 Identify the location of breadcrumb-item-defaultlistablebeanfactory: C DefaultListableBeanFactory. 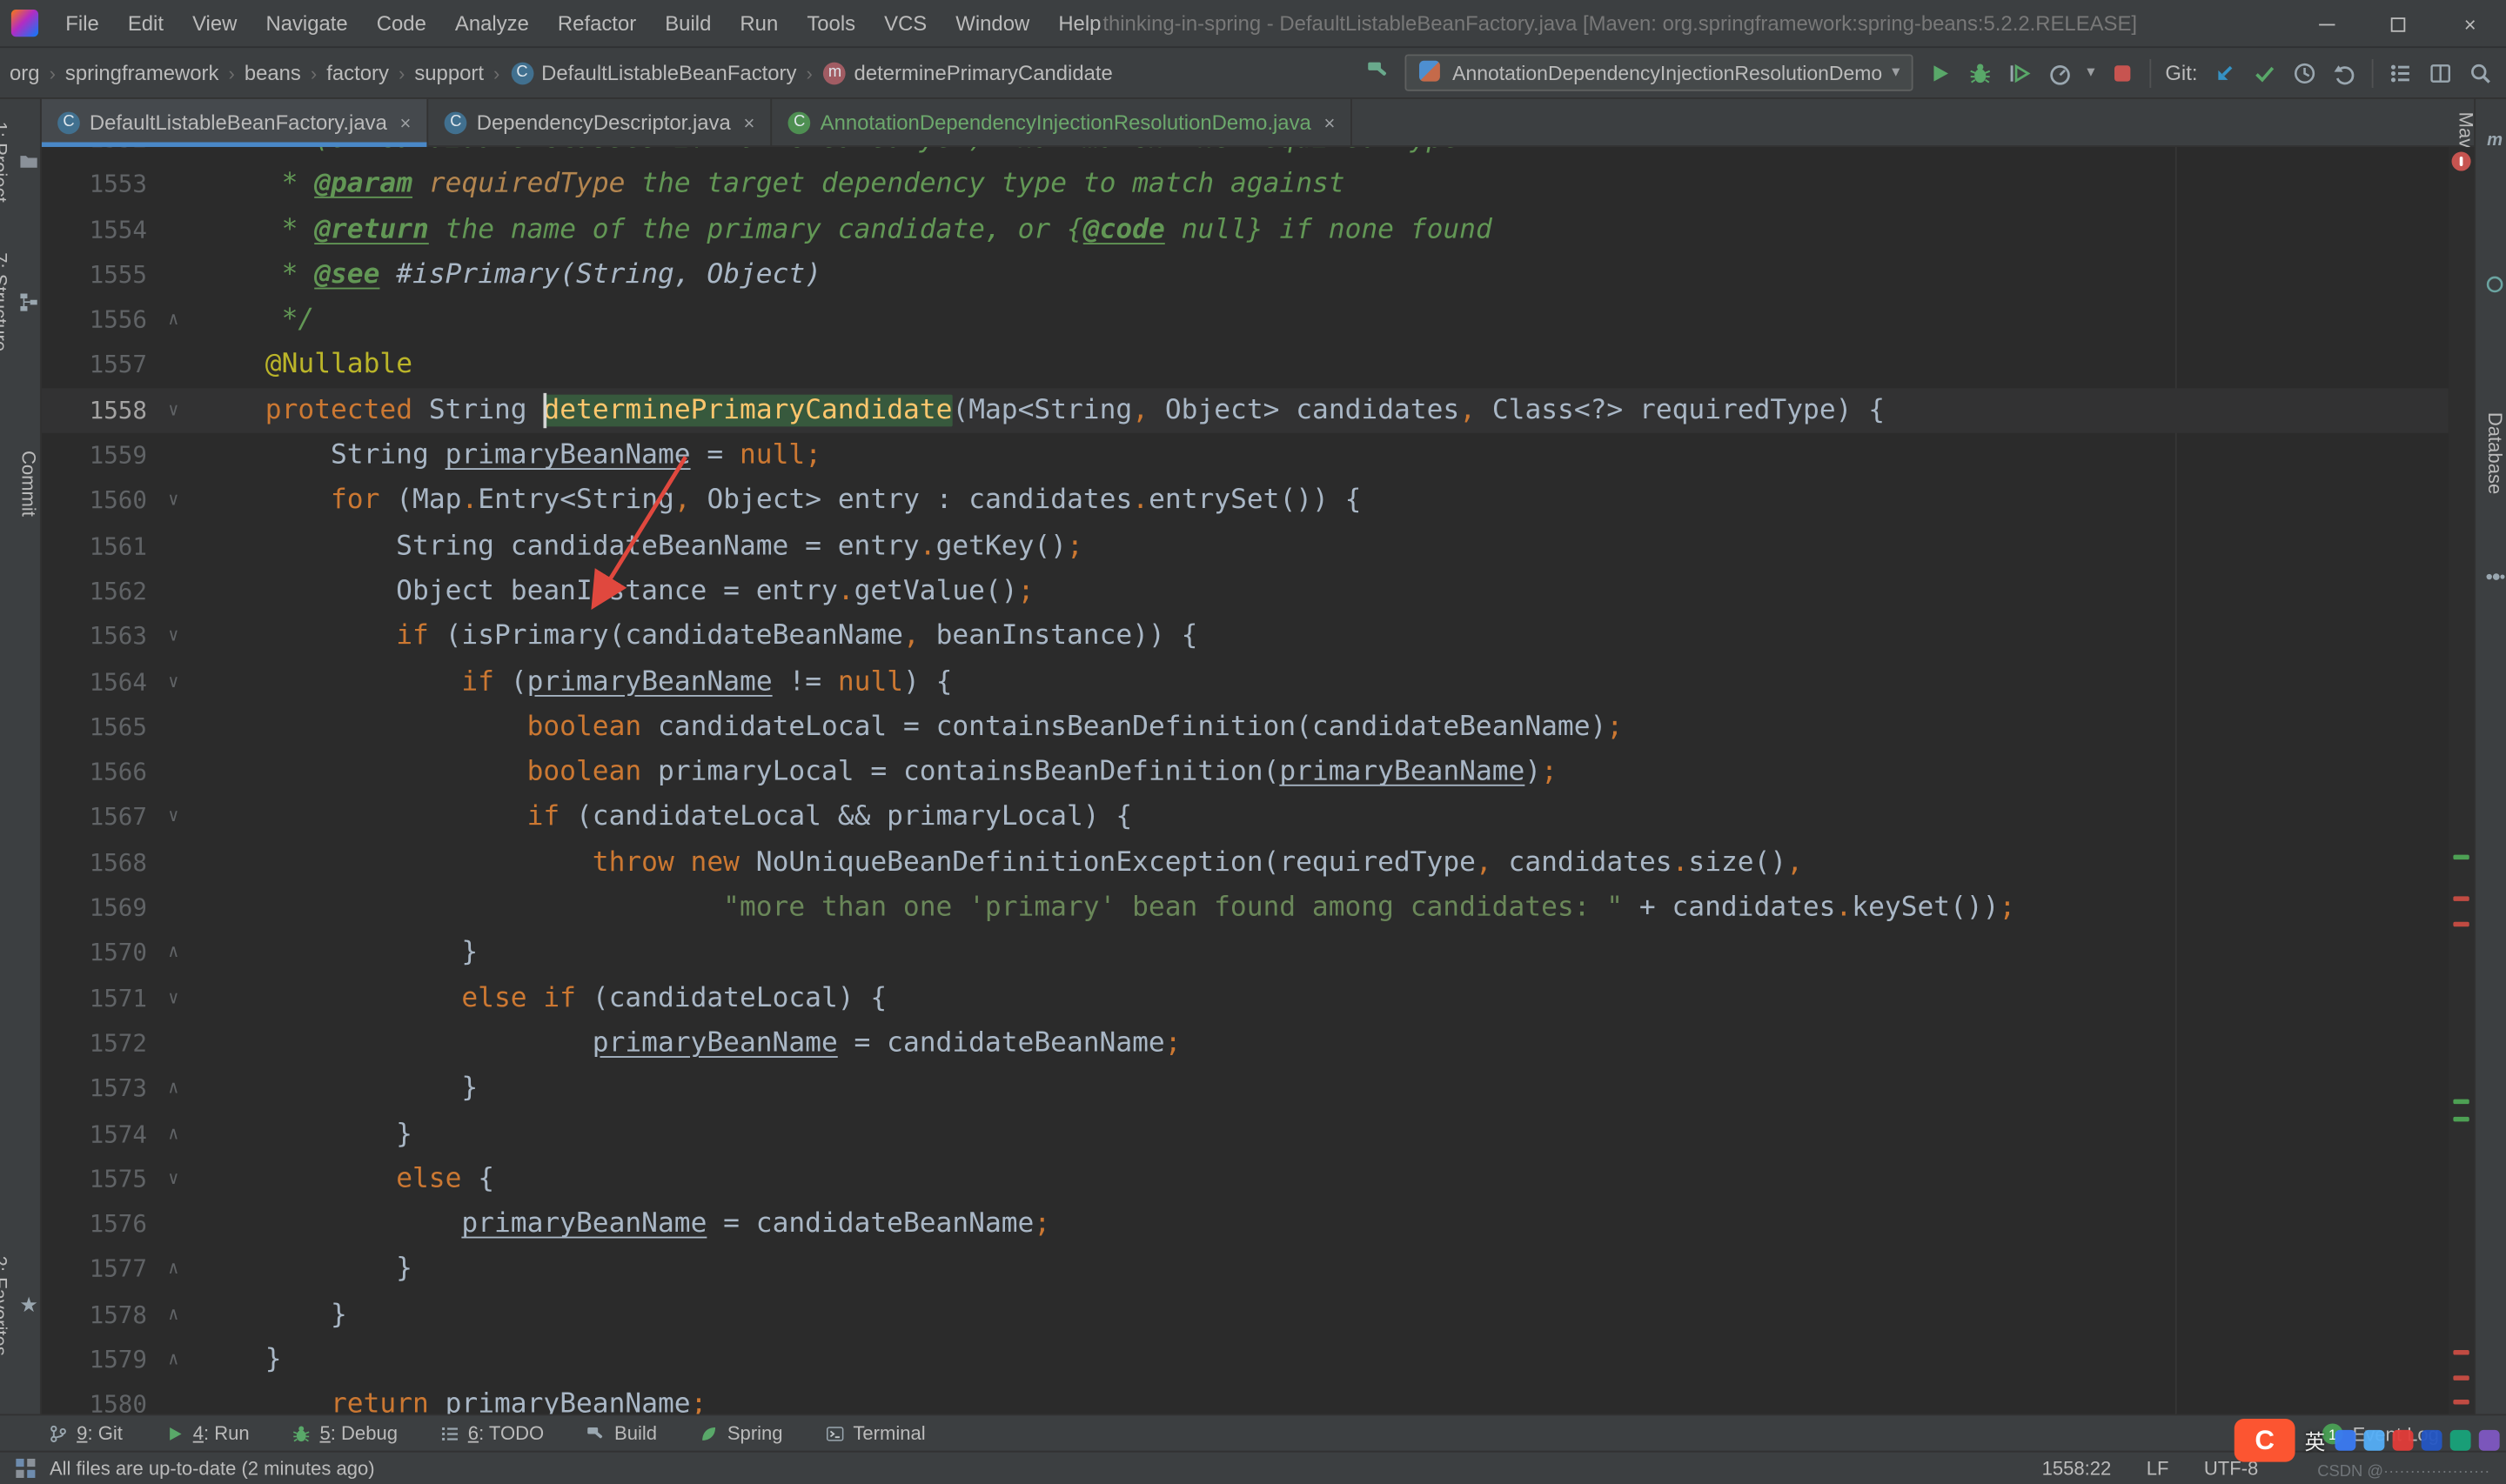
(652, 72).